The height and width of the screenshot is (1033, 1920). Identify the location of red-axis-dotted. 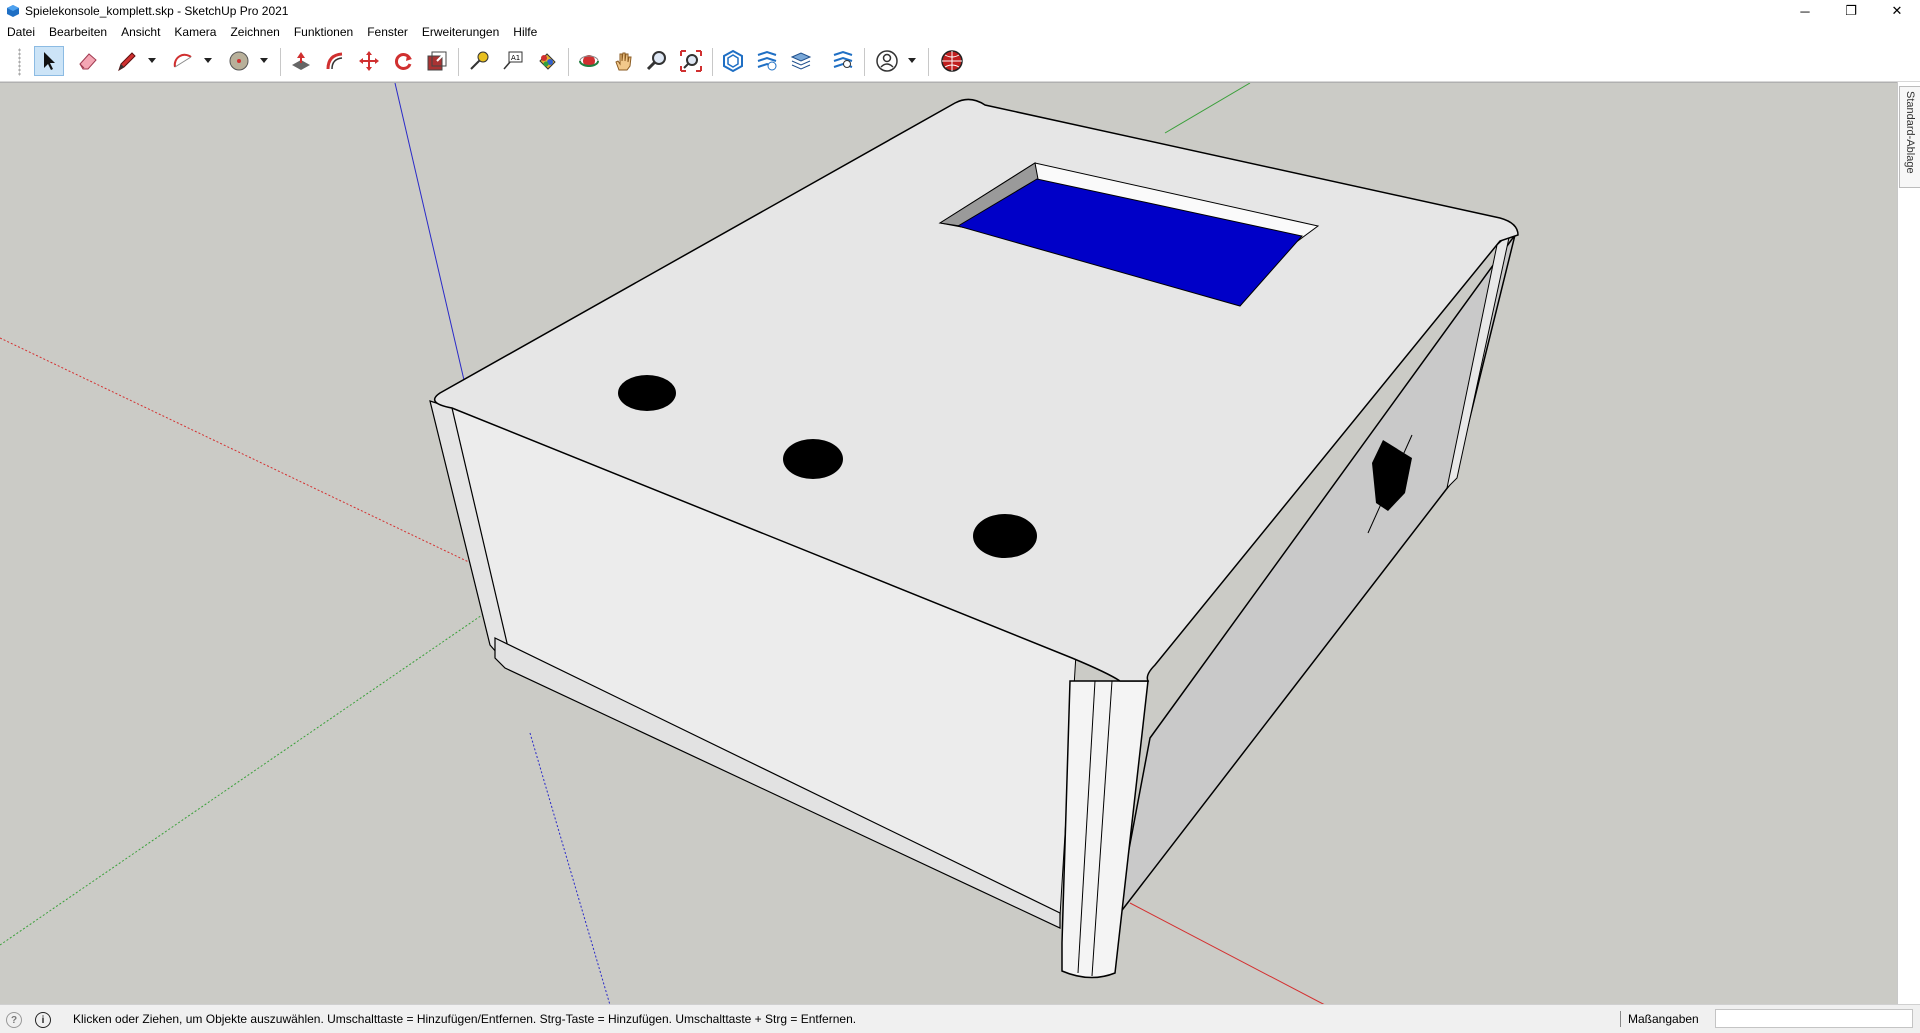
(238, 451).